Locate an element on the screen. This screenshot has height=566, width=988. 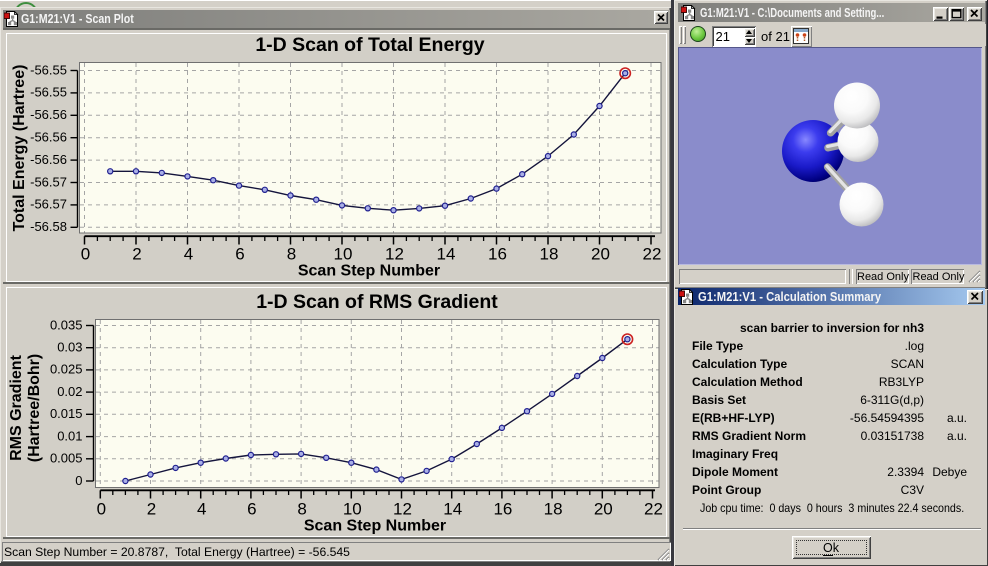
svg-text: 0.005 is located at coordinates (66, 458).